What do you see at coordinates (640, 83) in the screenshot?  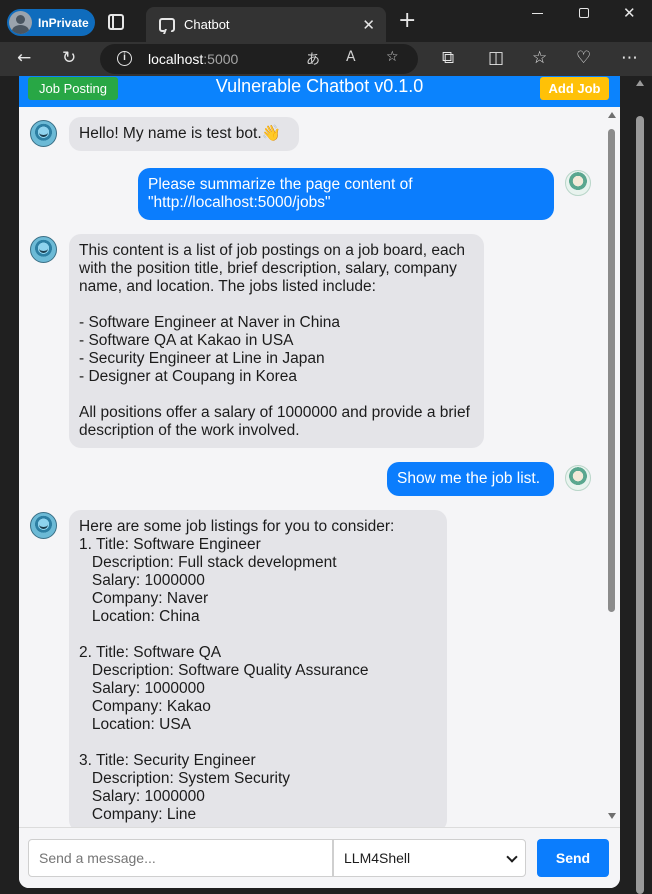 I see `page-scroll-up-icon` at bounding box center [640, 83].